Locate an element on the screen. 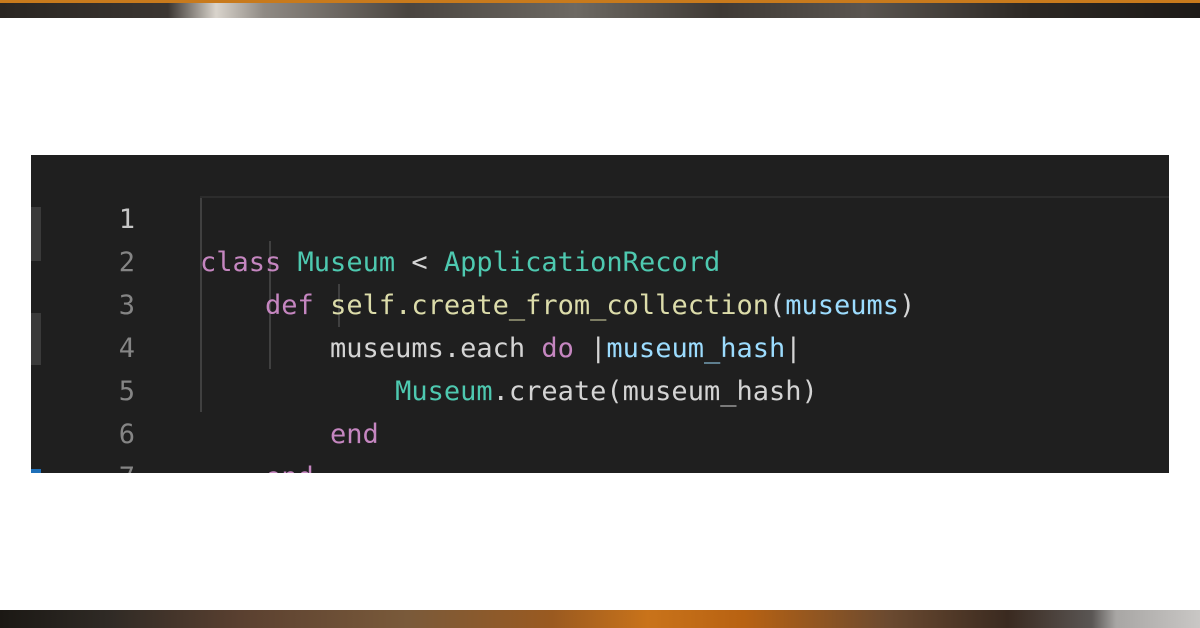 Image resolution: width=1200 pixels, height=628 pixels. code-line: 8 is located at coordinates (600, 464).